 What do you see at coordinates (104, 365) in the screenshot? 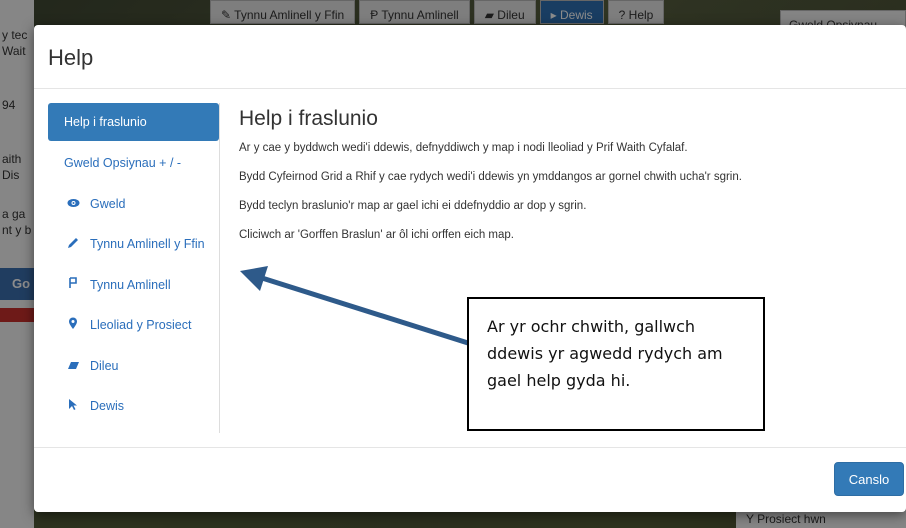
I see `nav-item-label: Dileu` at bounding box center [104, 365].